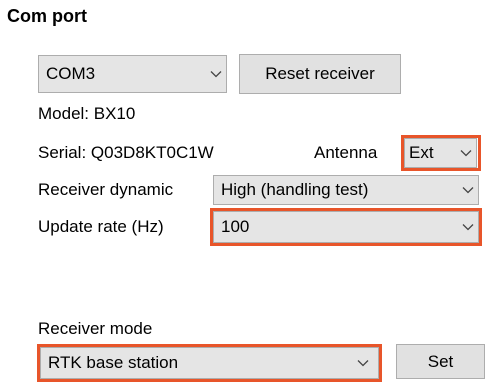 The image size is (485, 382). I want to click on update-rate-value: 100, so click(235, 226).